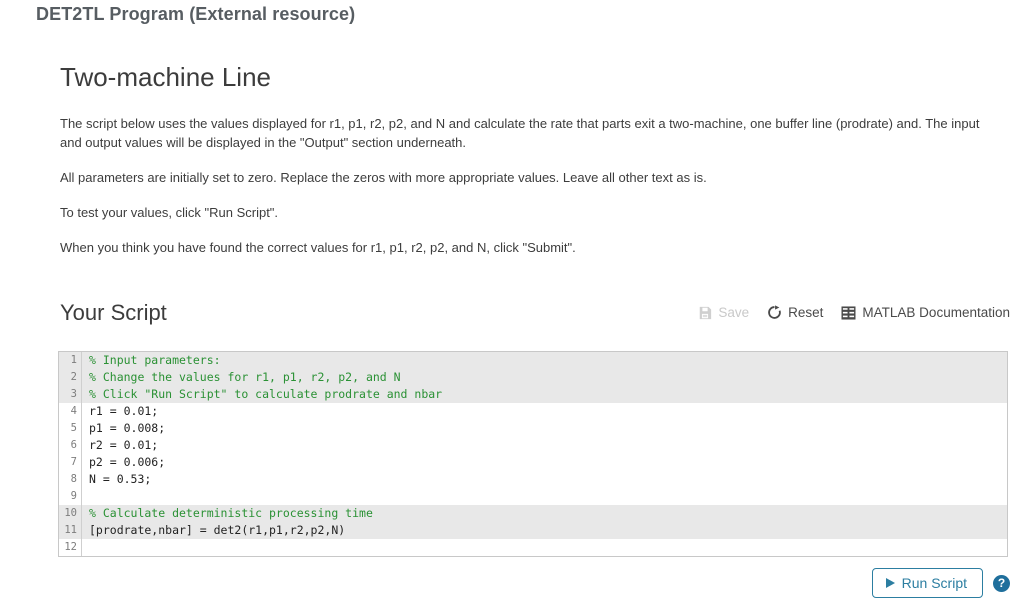  I want to click on reset-label: Reset, so click(806, 312).